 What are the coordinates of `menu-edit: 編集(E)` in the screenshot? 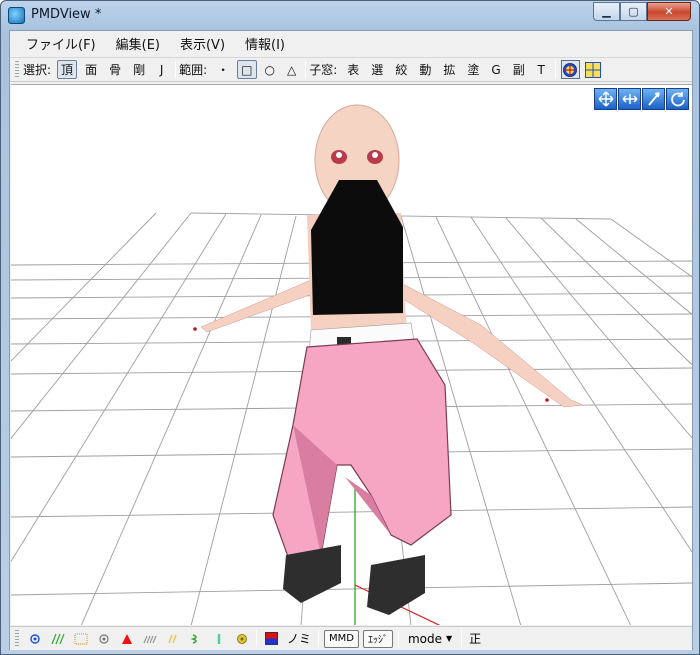 It's located at (138, 43).